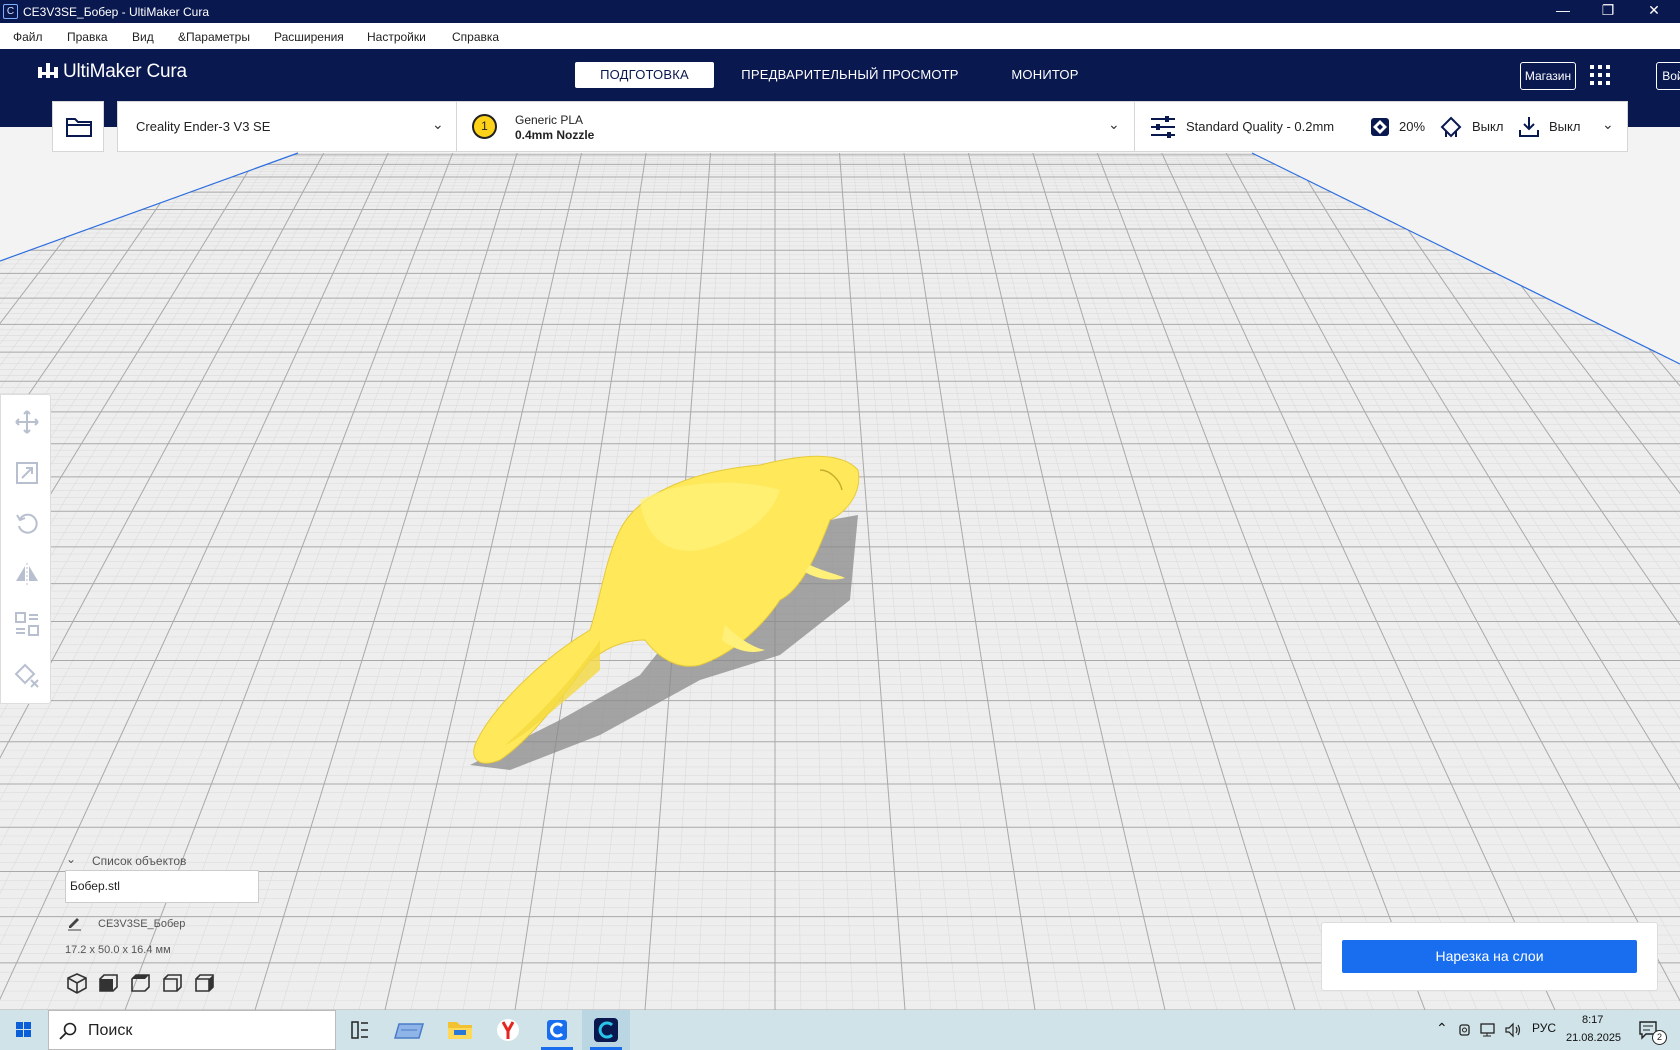  I want to click on apps-grid-icon, so click(1600, 75).